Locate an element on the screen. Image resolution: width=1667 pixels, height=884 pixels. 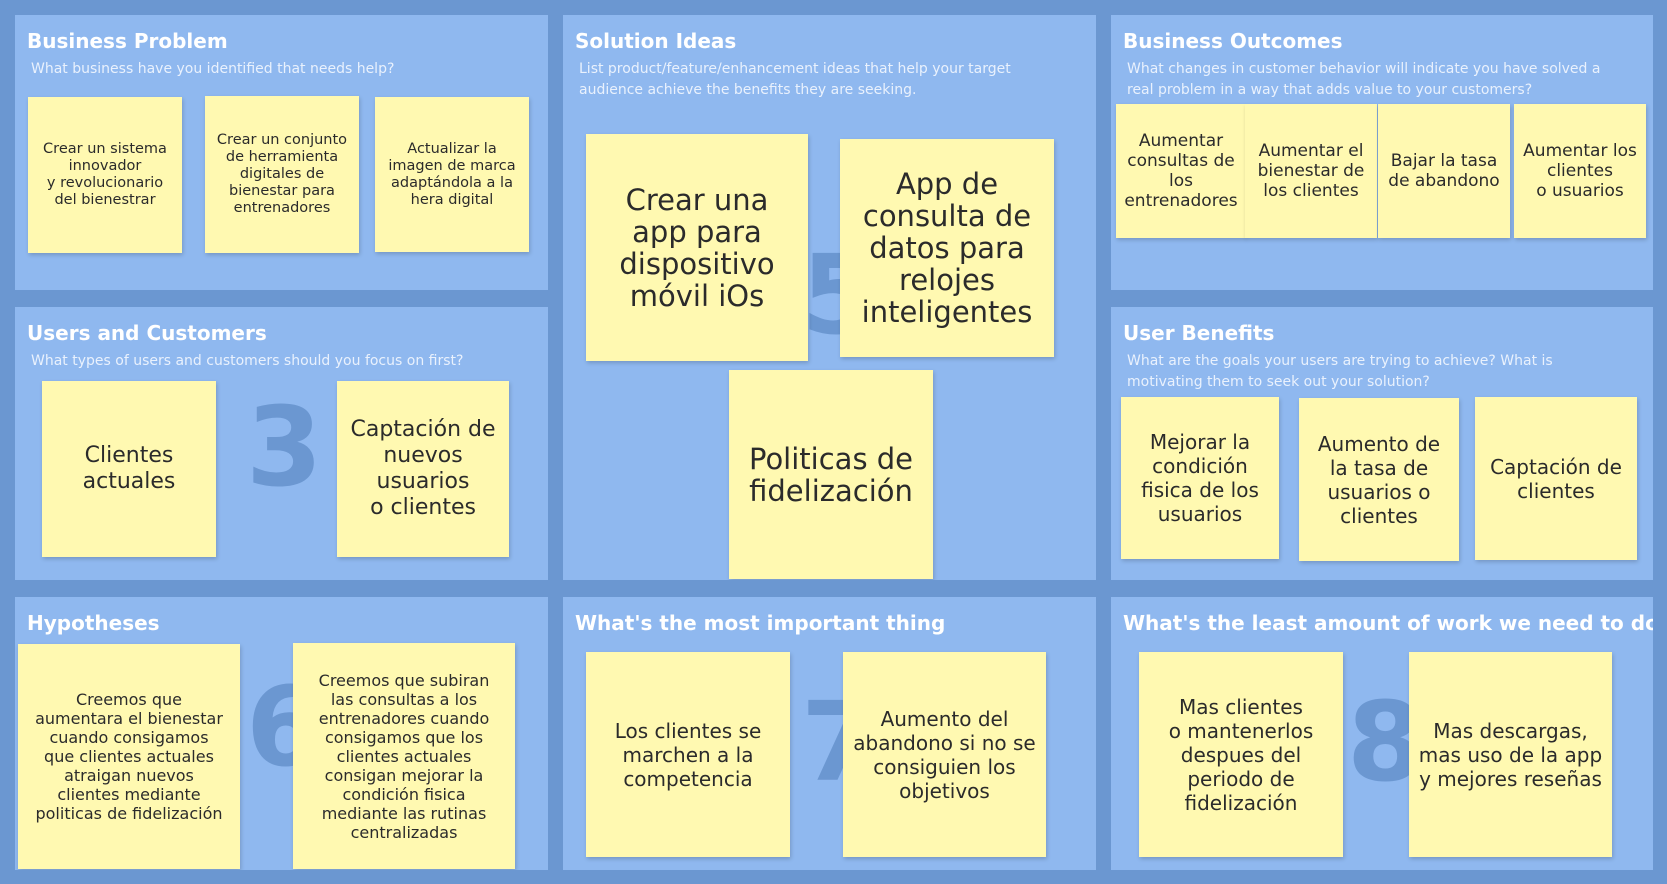
sticky-note: Aumentar el bienestar de los clientes is located at coordinates (1311, 171).